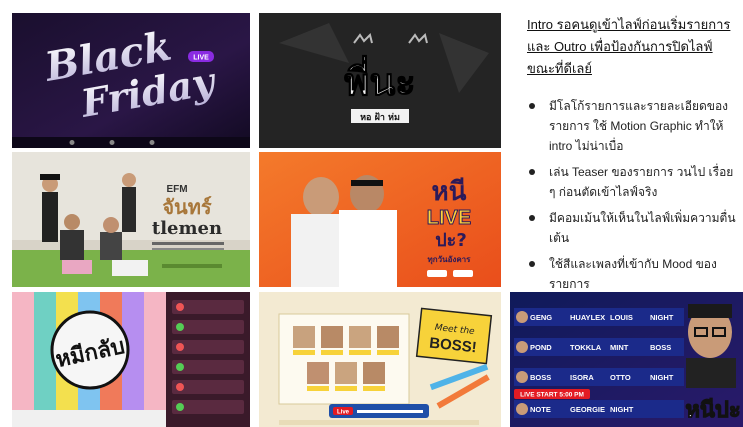 The image size is (743, 427). Describe the element at coordinates (343, 413) in the screenshot. I see `meet-boss-live-badge: Live` at that location.